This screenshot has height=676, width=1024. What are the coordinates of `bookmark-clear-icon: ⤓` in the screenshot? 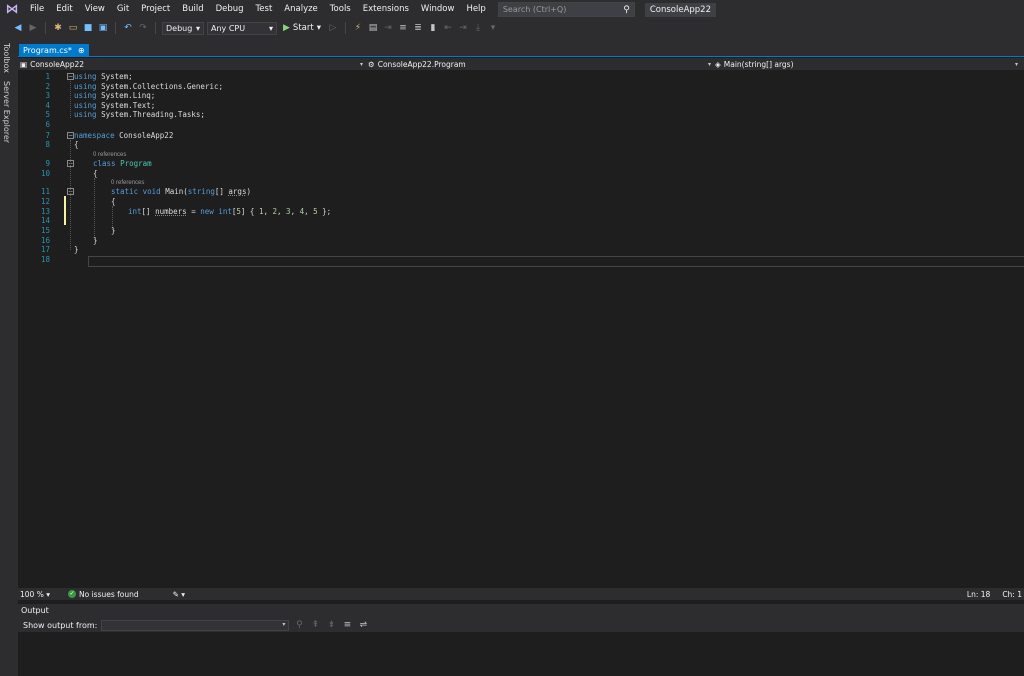 It's located at (478, 28).